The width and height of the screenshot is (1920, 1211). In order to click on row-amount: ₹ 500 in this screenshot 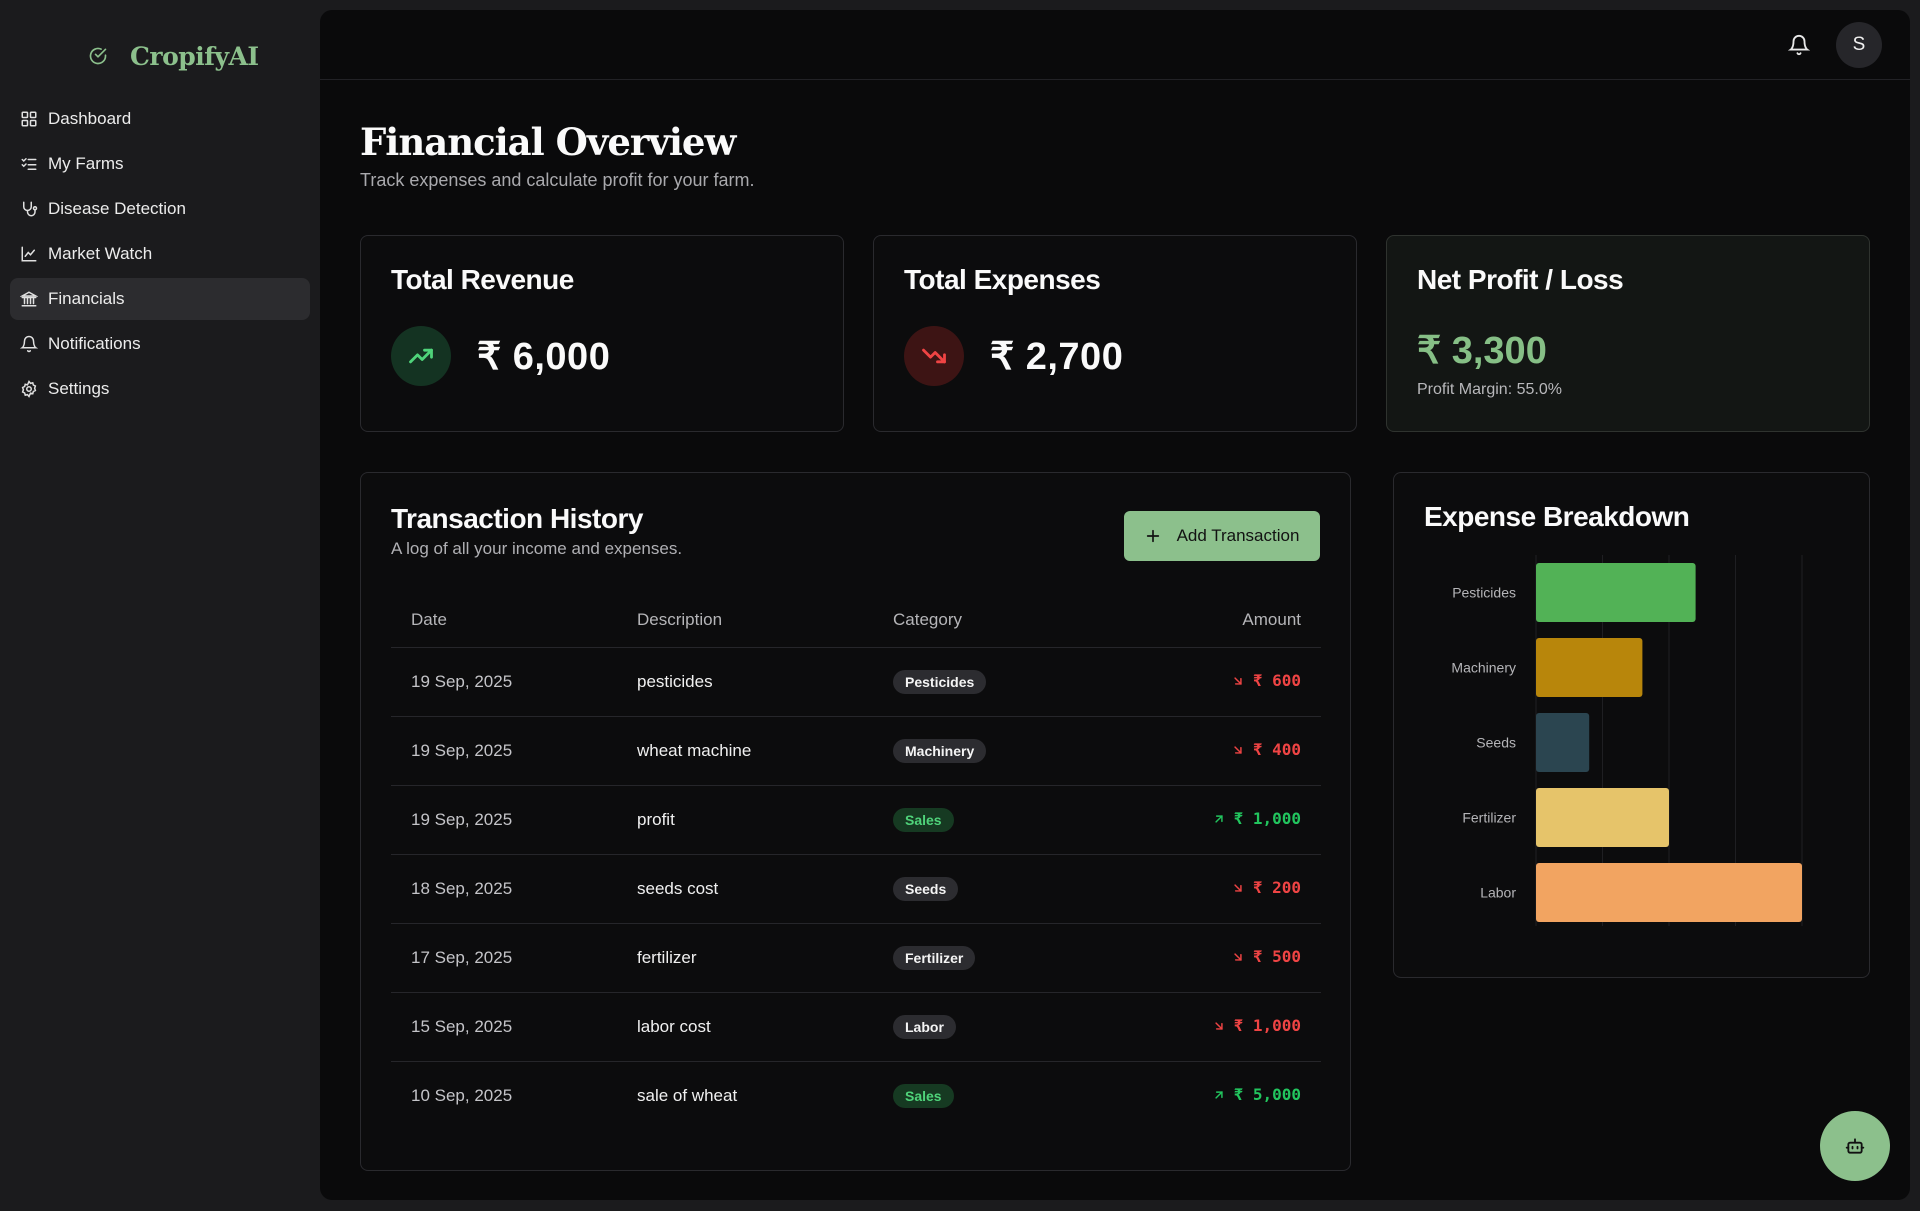, I will do `click(1217, 958)`.